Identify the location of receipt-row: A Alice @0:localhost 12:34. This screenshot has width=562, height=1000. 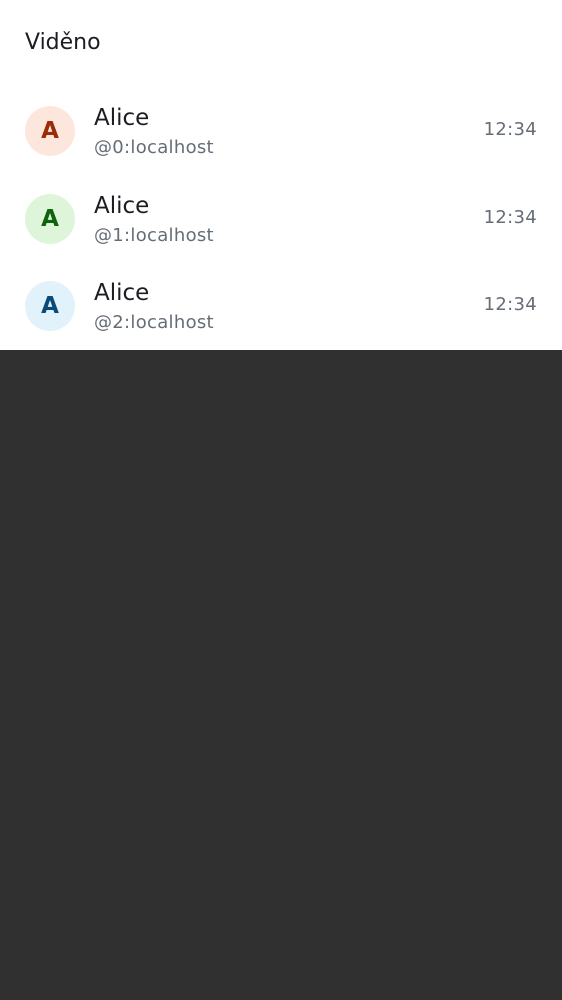
(281, 131).